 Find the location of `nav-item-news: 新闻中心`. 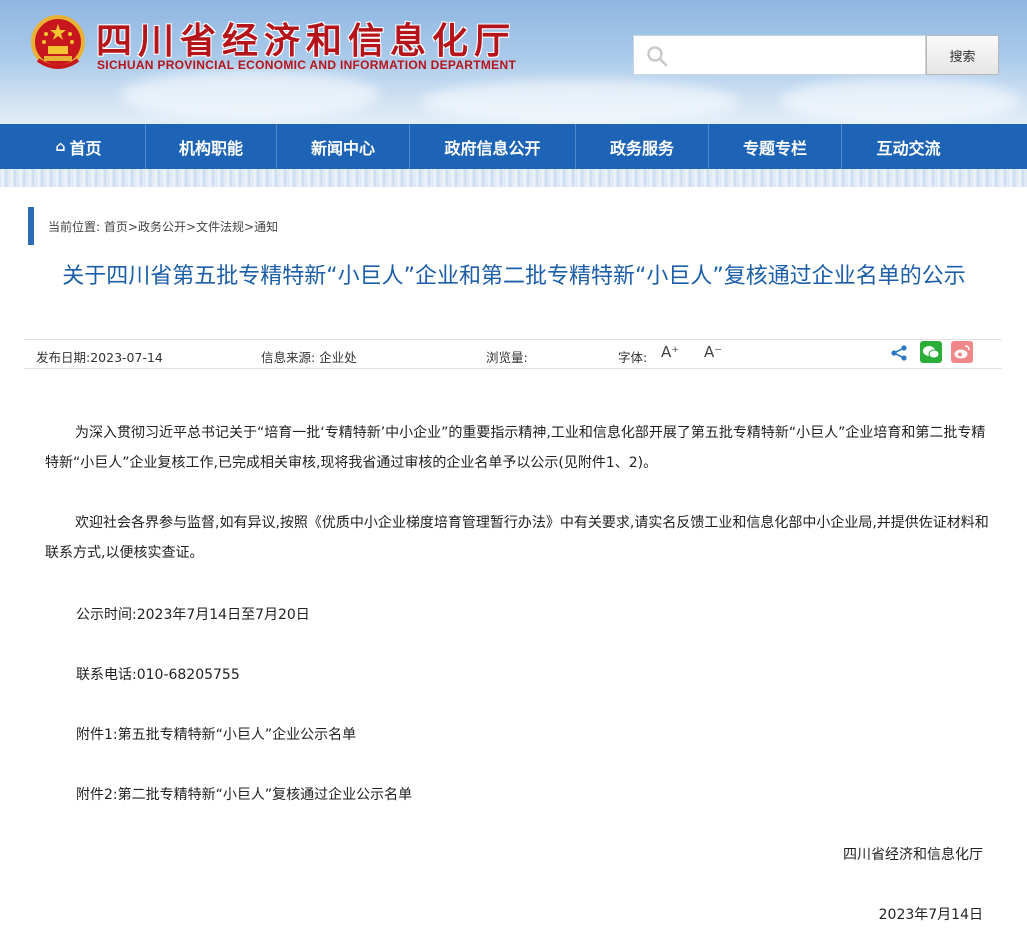

nav-item-news: 新闻中心 is located at coordinates (343, 146).